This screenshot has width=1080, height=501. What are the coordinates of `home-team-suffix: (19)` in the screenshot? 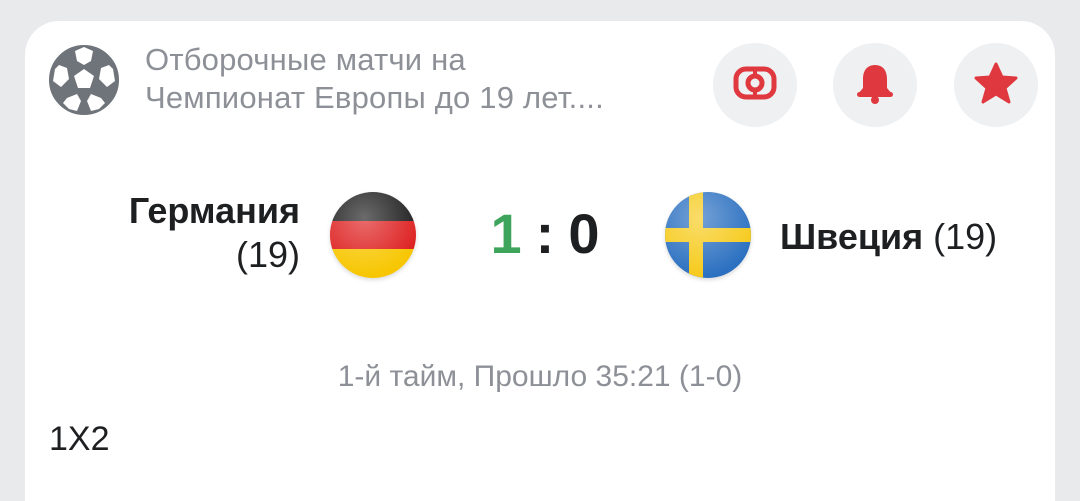 It's located at (267, 254).